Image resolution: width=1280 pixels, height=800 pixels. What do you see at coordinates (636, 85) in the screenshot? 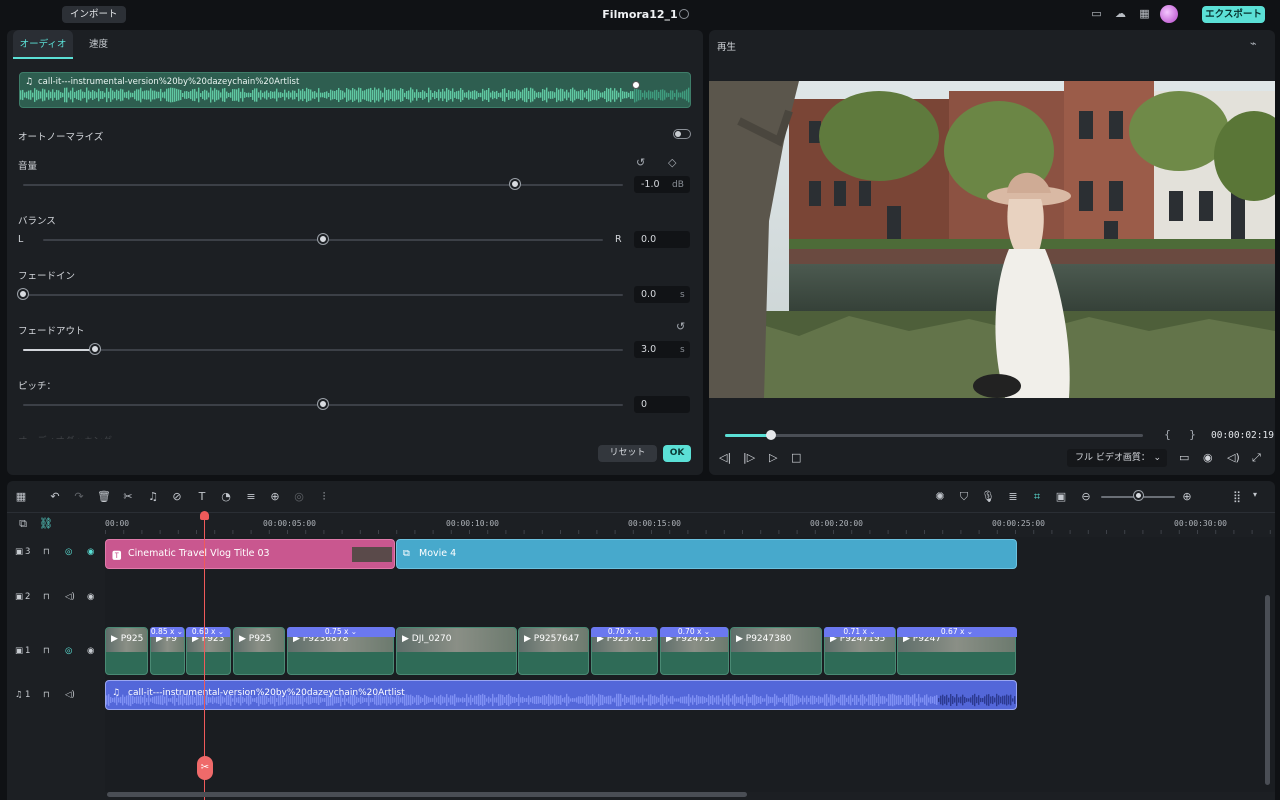
I see `fade-handle` at bounding box center [636, 85].